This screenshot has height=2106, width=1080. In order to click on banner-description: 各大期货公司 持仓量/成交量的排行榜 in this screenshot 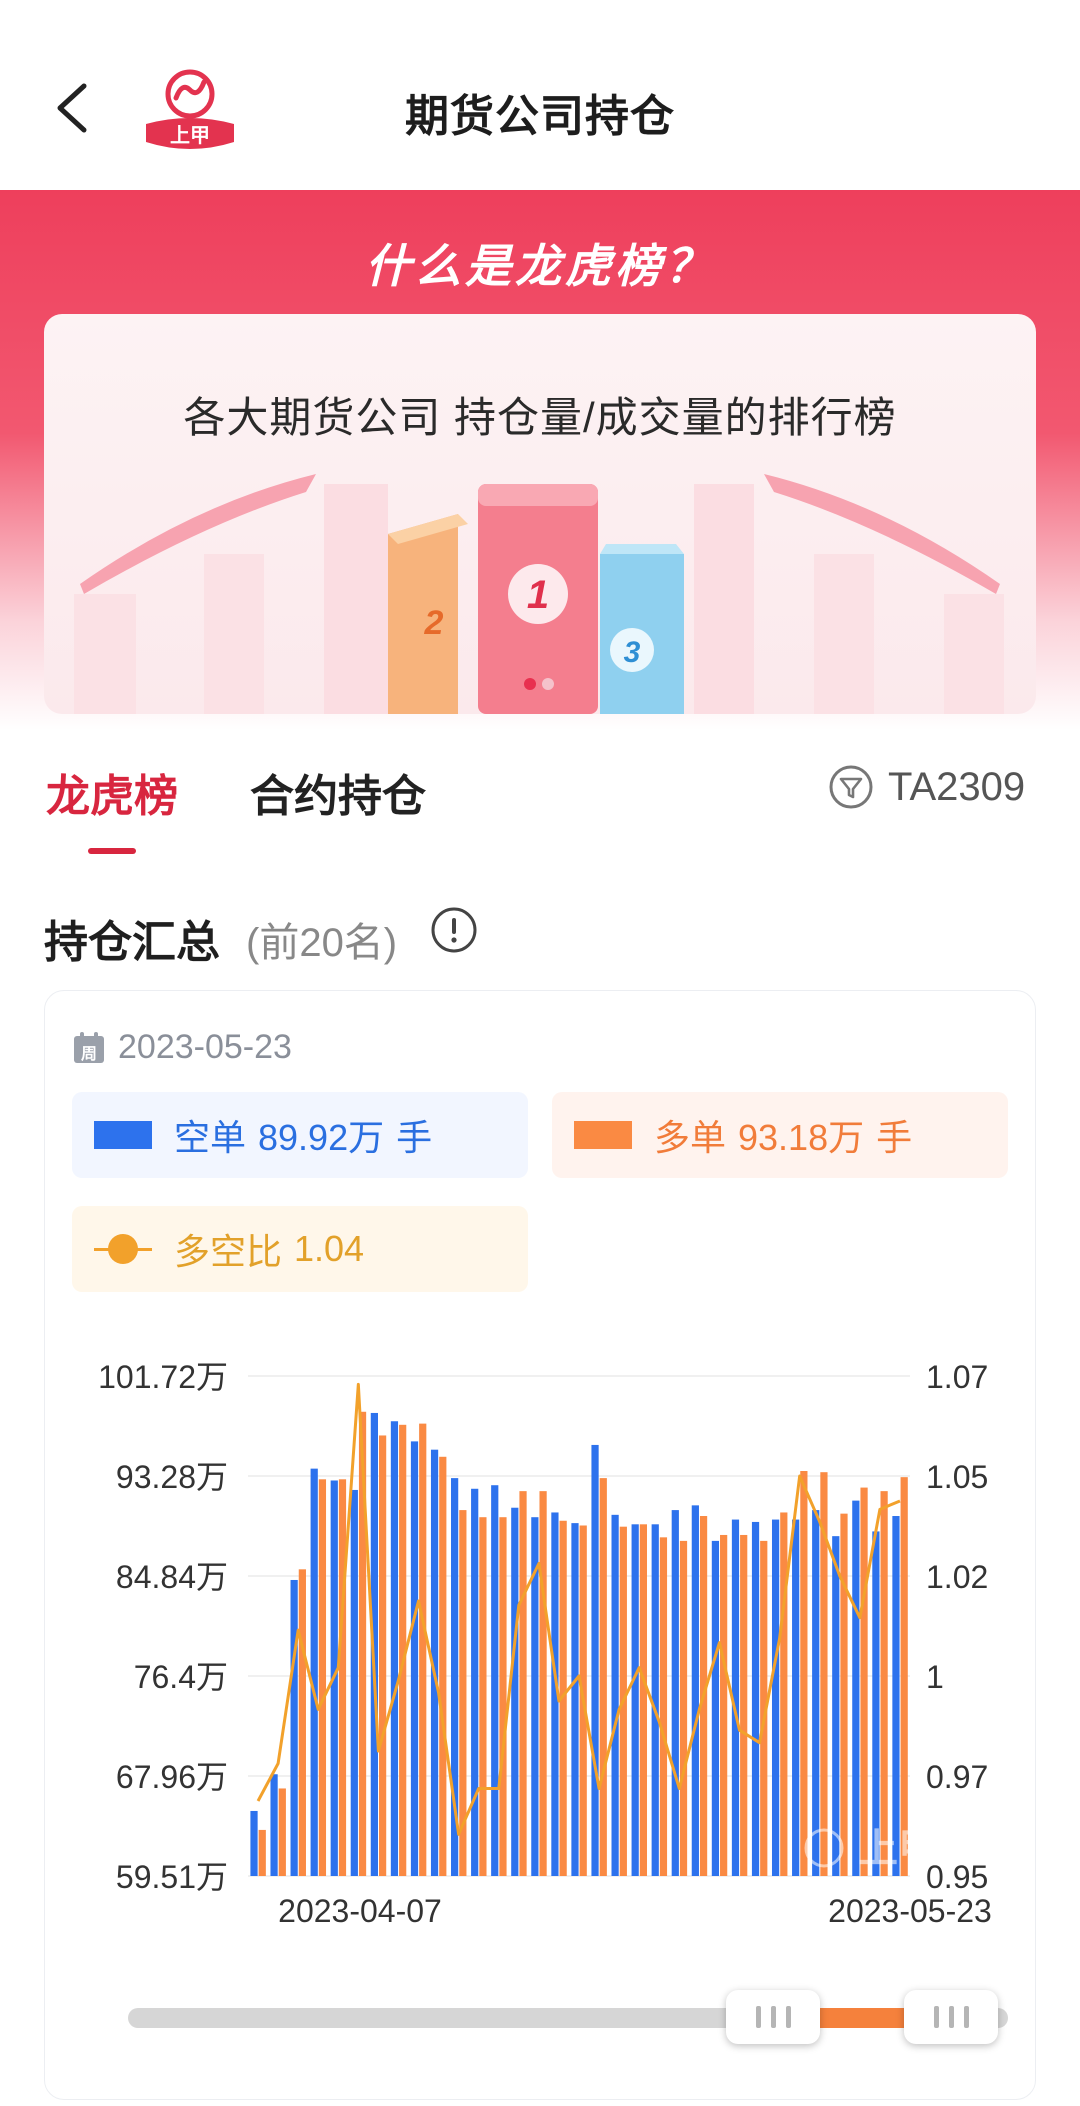, I will do `click(540, 417)`.